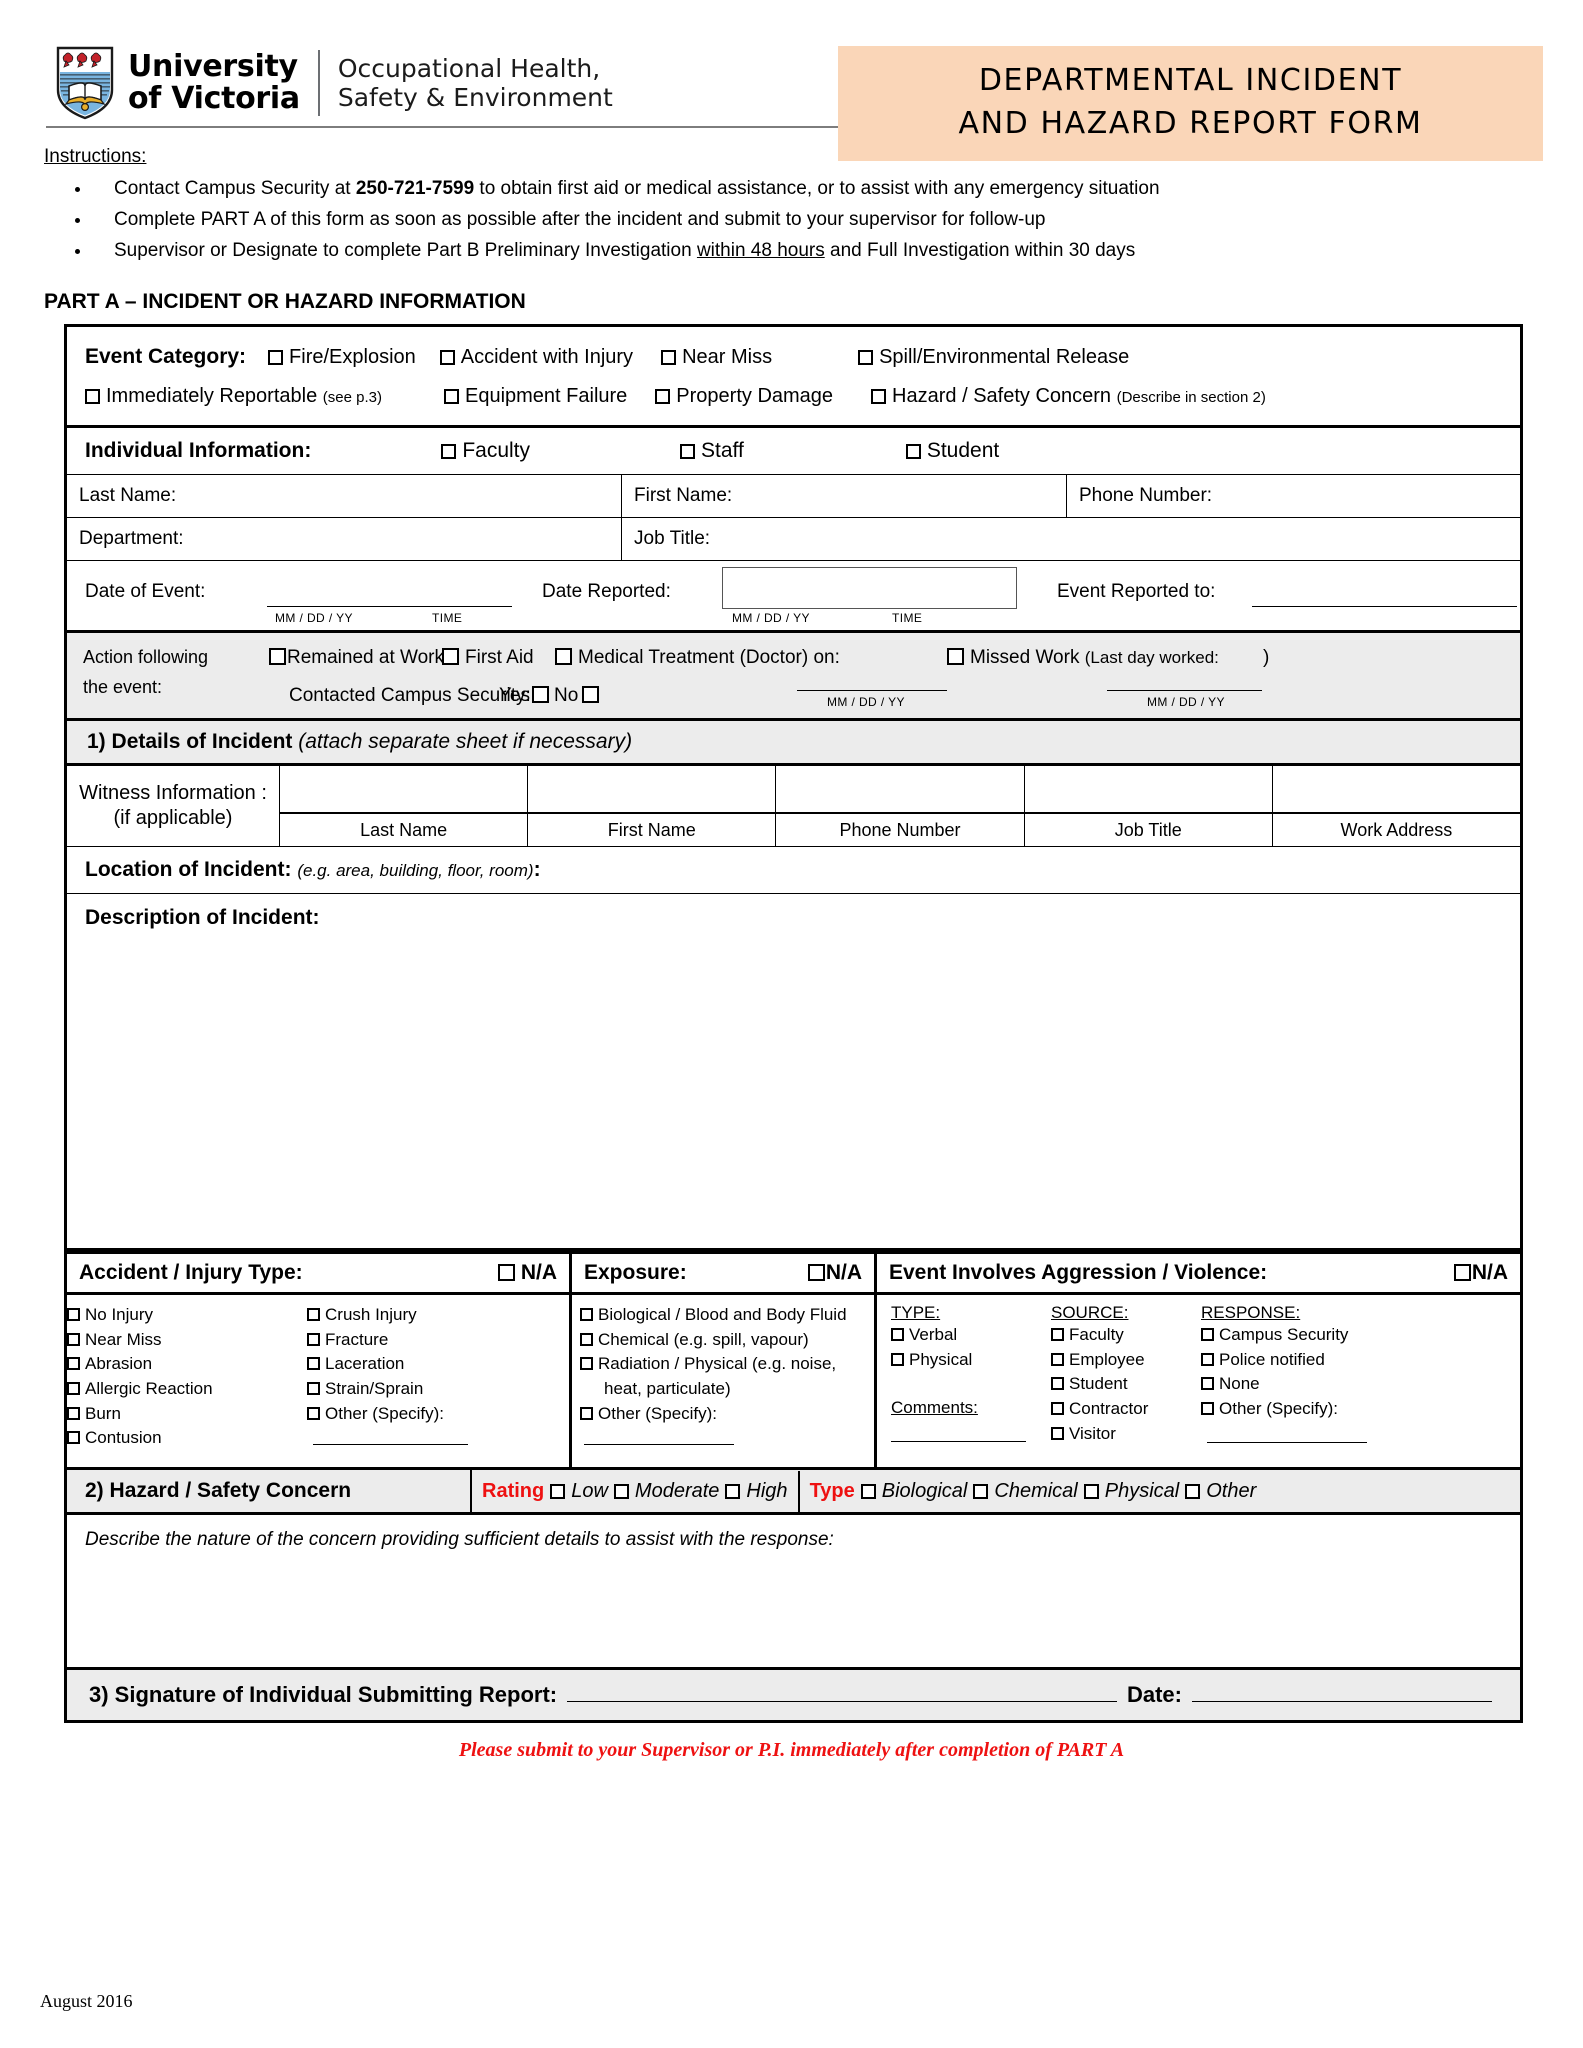 The width and height of the screenshot is (1583, 2048). Describe the element at coordinates (1480, 1273) in the screenshot. I see `checkbox-aggression-na: N/A` at that location.